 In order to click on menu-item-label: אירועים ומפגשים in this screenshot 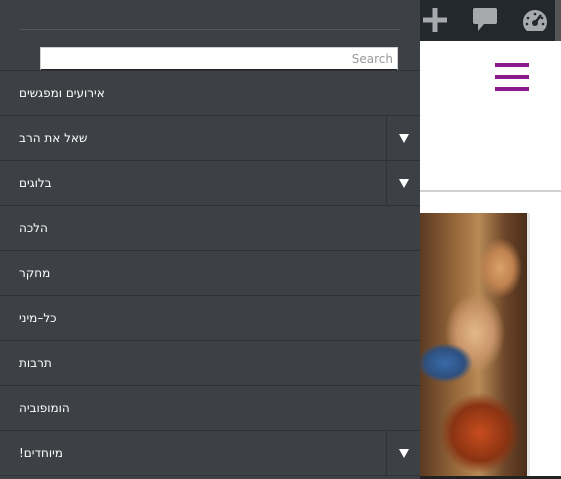, I will do `click(62, 93)`.